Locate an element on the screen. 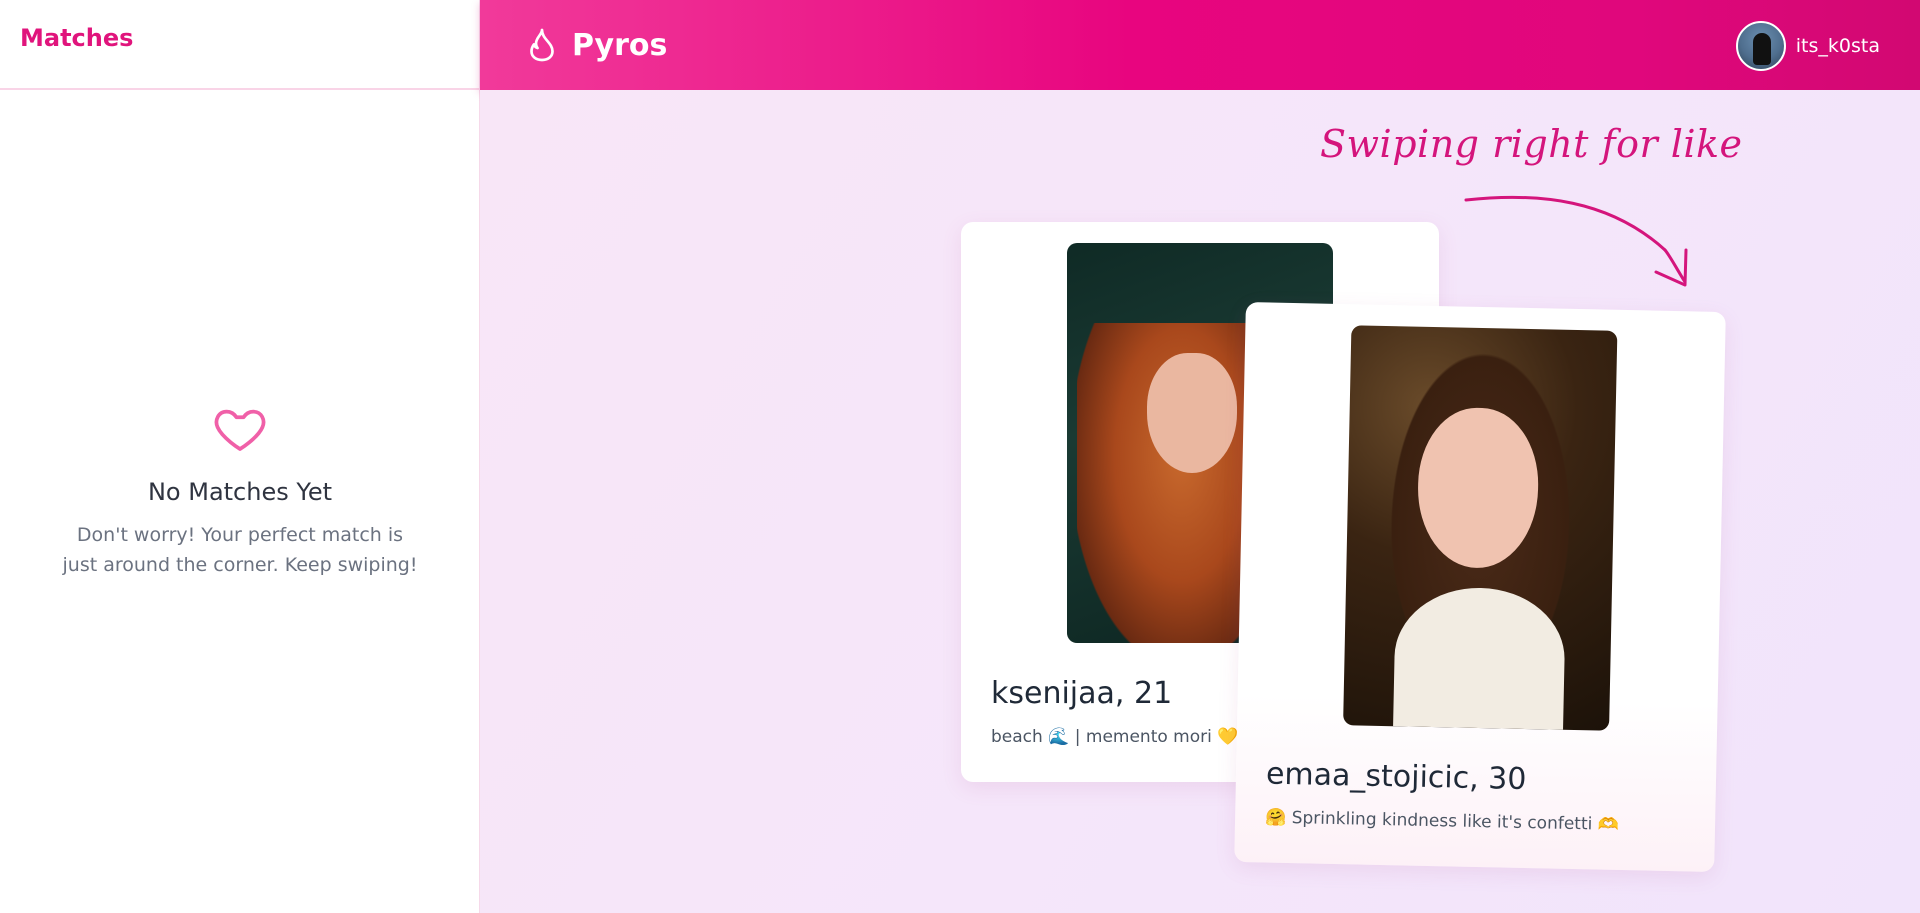 The width and height of the screenshot is (1920, 913). brand-name: Pyros is located at coordinates (620, 45).